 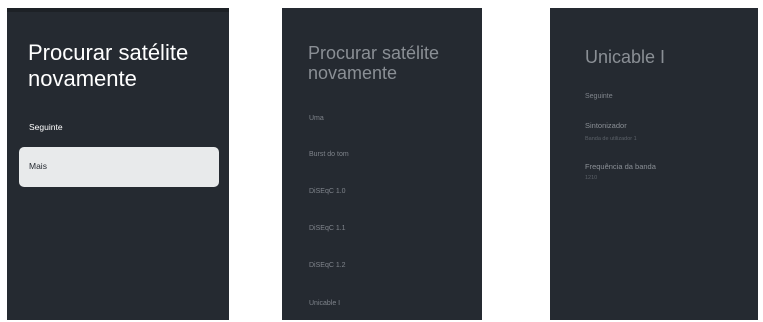 I want to click on more-option-selected: Mais, so click(x=119, y=167).